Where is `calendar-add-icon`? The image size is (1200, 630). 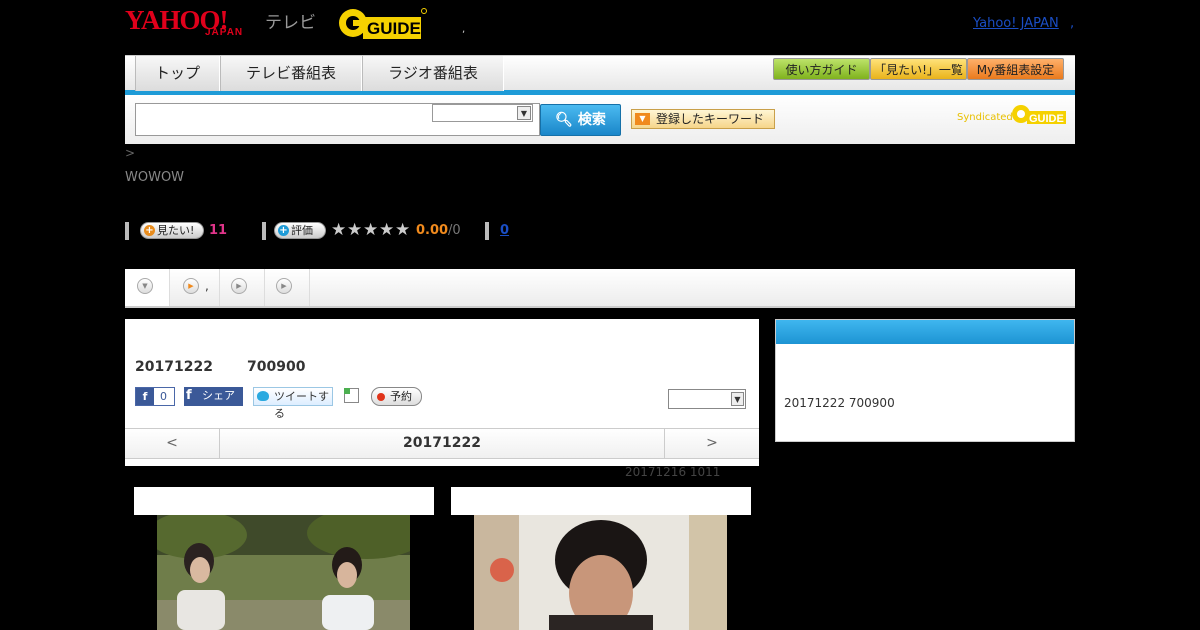
calendar-add-icon is located at coordinates (351, 395).